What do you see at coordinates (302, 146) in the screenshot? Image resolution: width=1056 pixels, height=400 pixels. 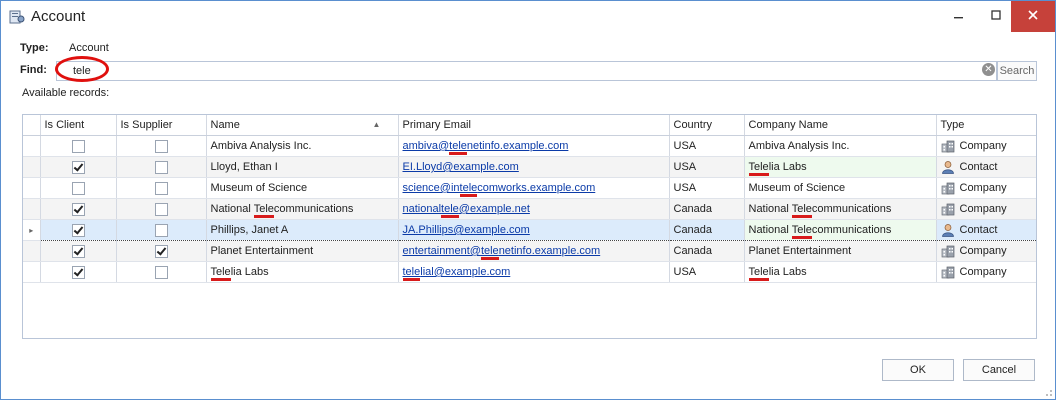 I see `name-cell: Ambiva Analysis Inc.` at bounding box center [302, 146].